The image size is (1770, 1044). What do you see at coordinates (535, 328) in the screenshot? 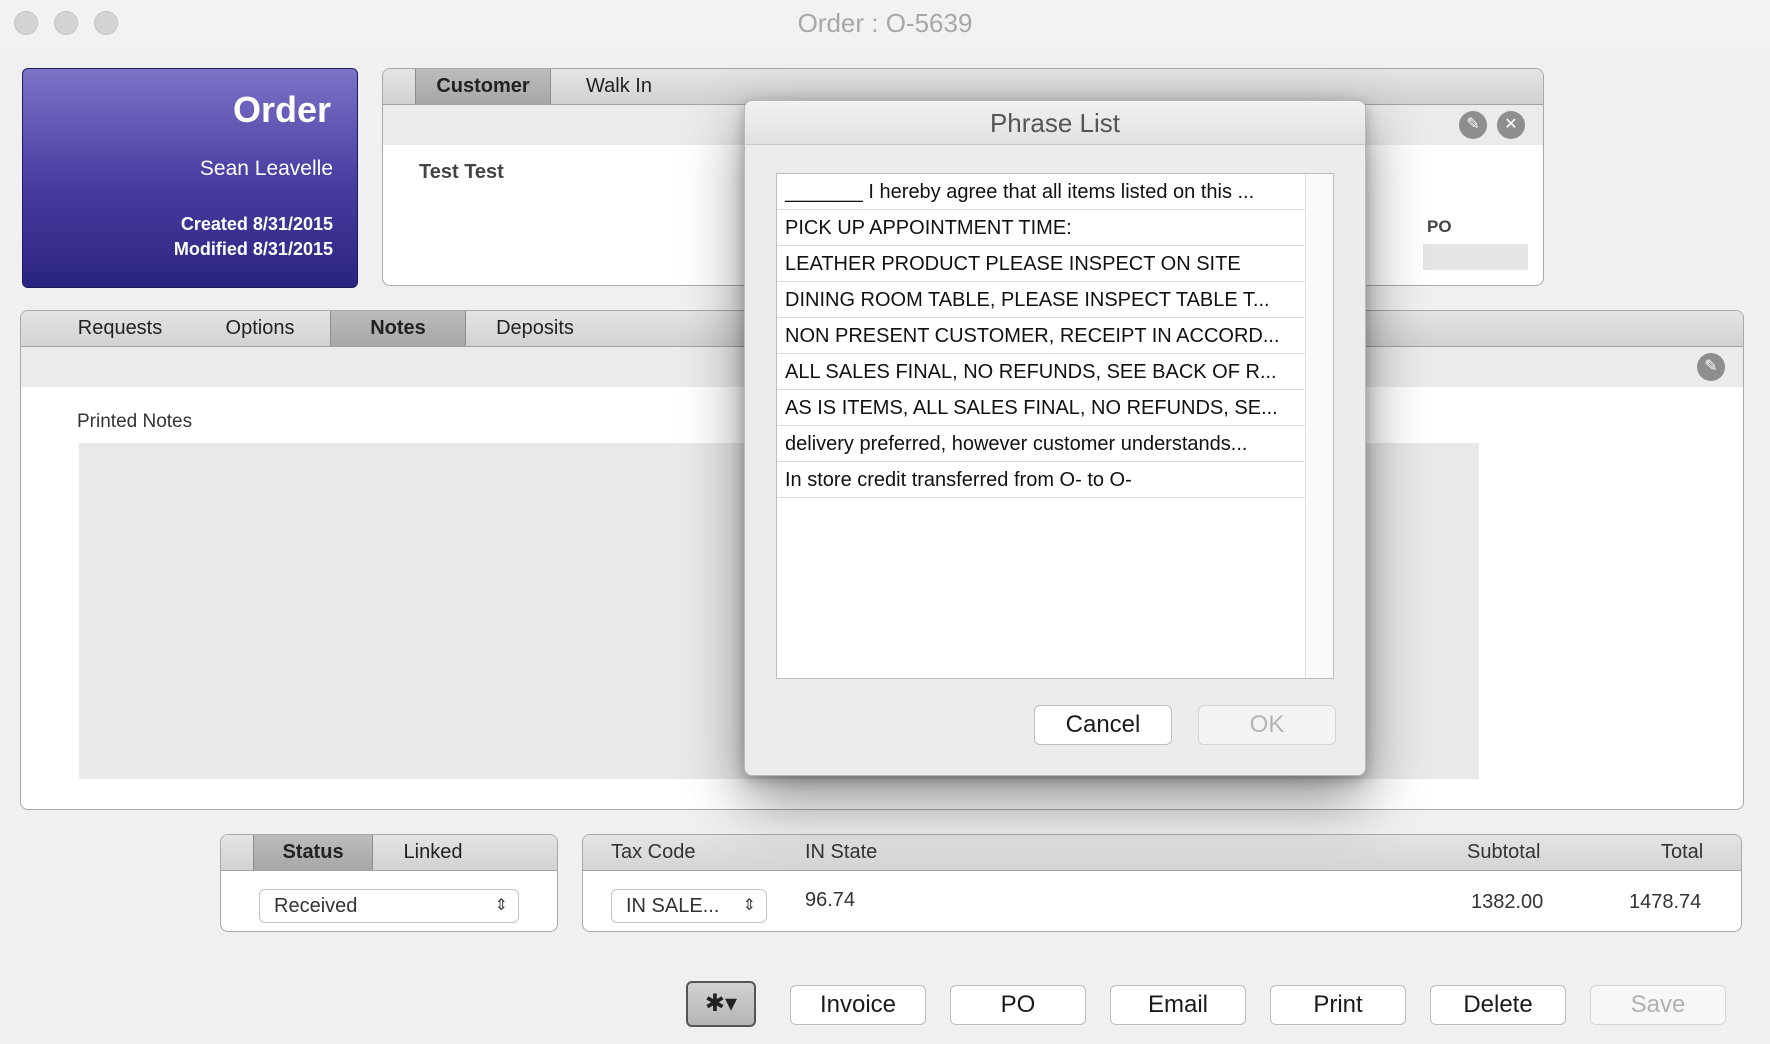
I see `tab-deposits: Deposits` at bounding box center [535, 328].